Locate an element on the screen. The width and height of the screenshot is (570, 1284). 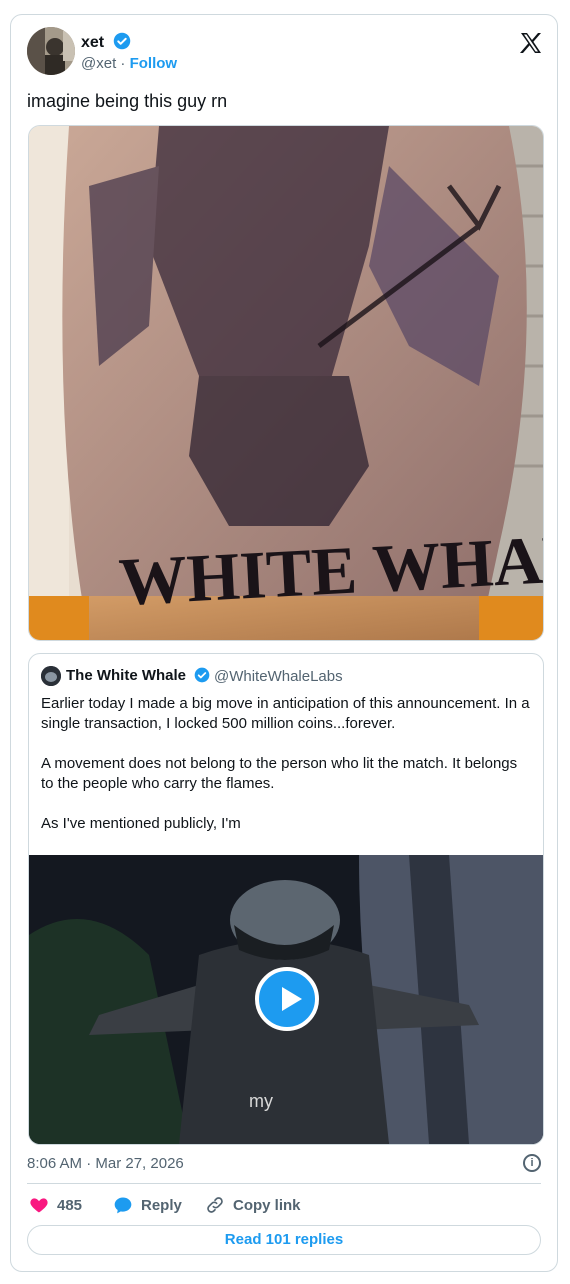
copy-link-label: Copy link is located at coordinates (267, 1205).